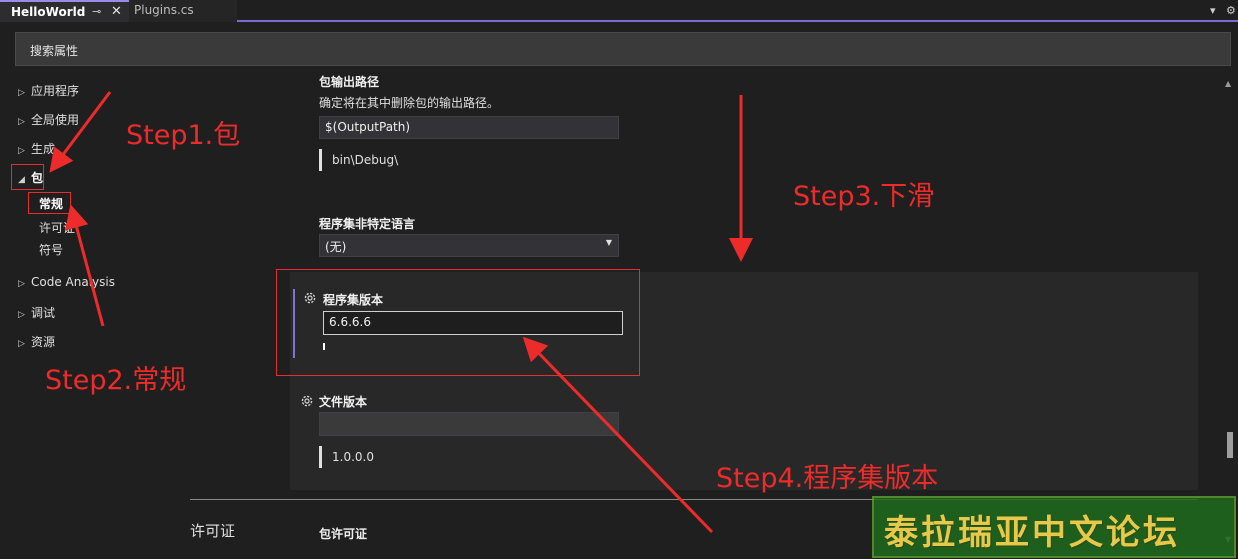 The height and width of the screenshot is (559, 1238). Describe the element at coordinates (80, 132) in the screenshot. I see `arrow-step1` at that location.